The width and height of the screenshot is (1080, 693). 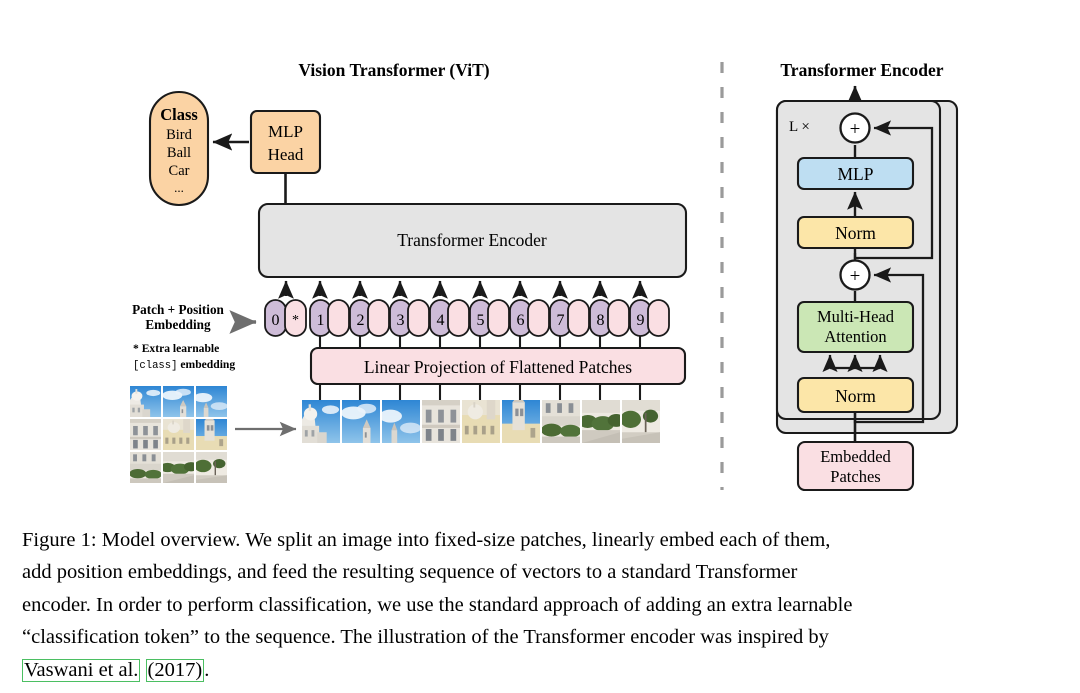 What do you see at coordinates (184, 357) in the screenshot?
I see `extra-learnable-footnote: * Extra learnable [class] embedding` at bounding box center [184, 357].